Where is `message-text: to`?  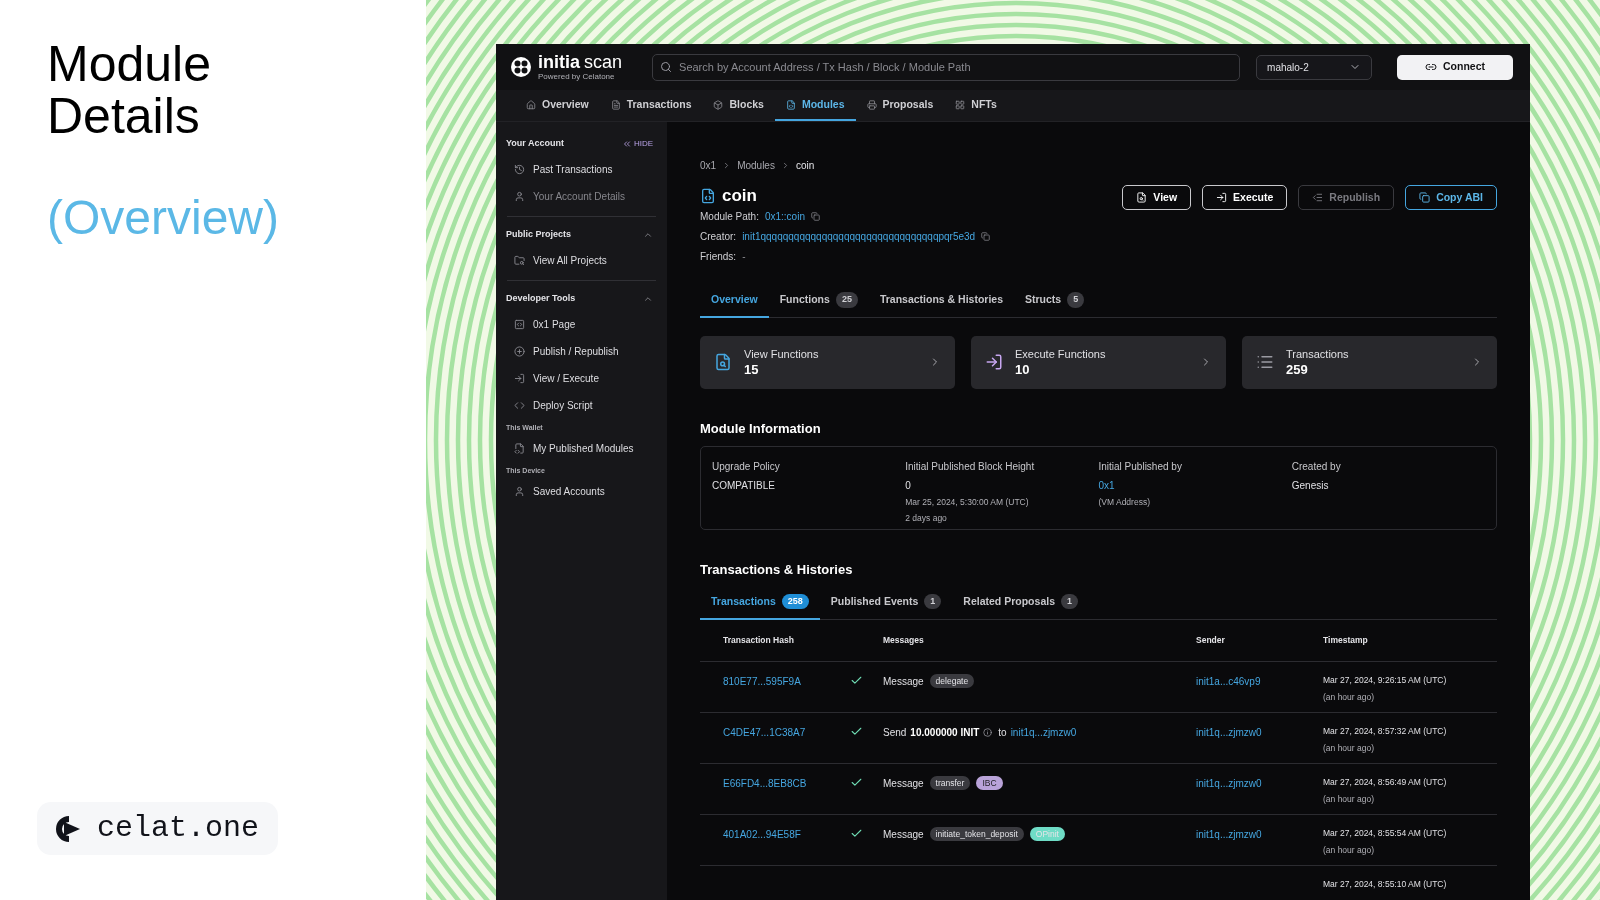 message-text: to is located at coordinates (1002, 732).